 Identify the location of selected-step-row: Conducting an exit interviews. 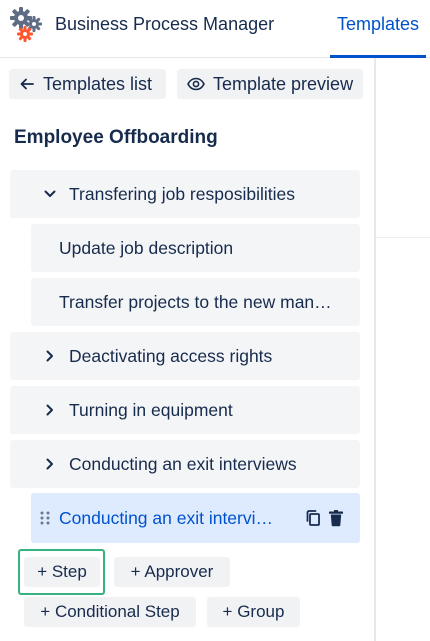
(195, 518).